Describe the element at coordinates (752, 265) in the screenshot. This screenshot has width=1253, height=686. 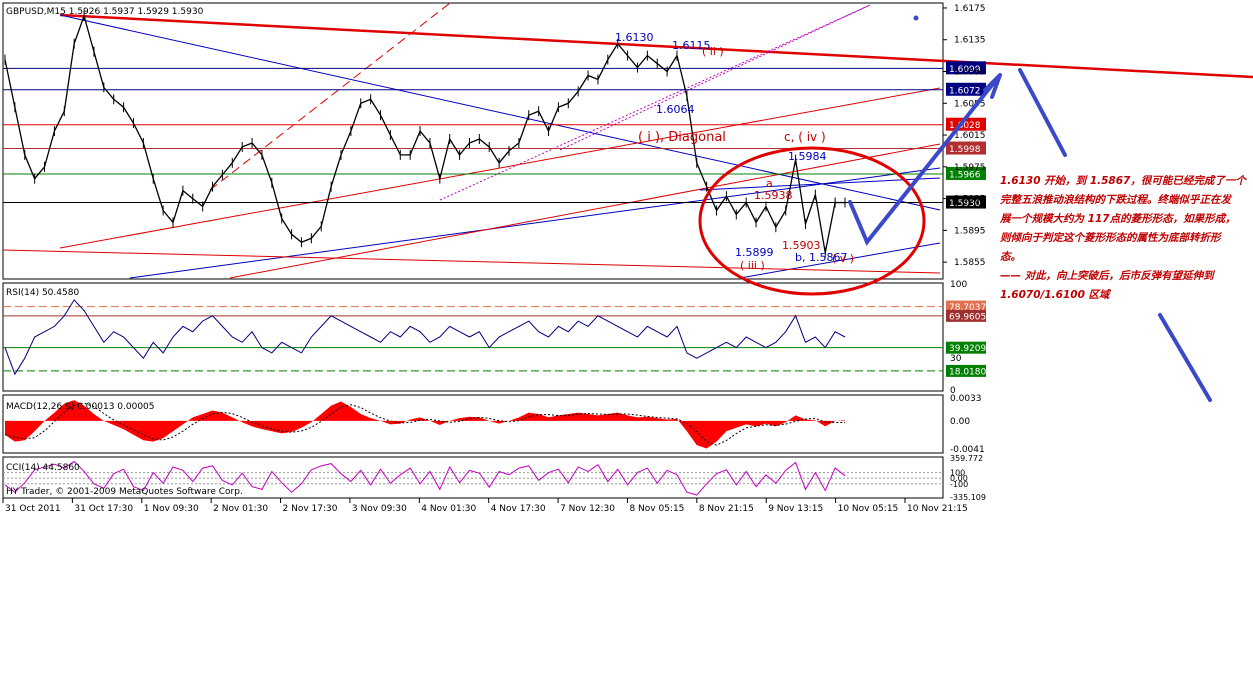
I see `label-wave-iii: ( iii )` at that location.